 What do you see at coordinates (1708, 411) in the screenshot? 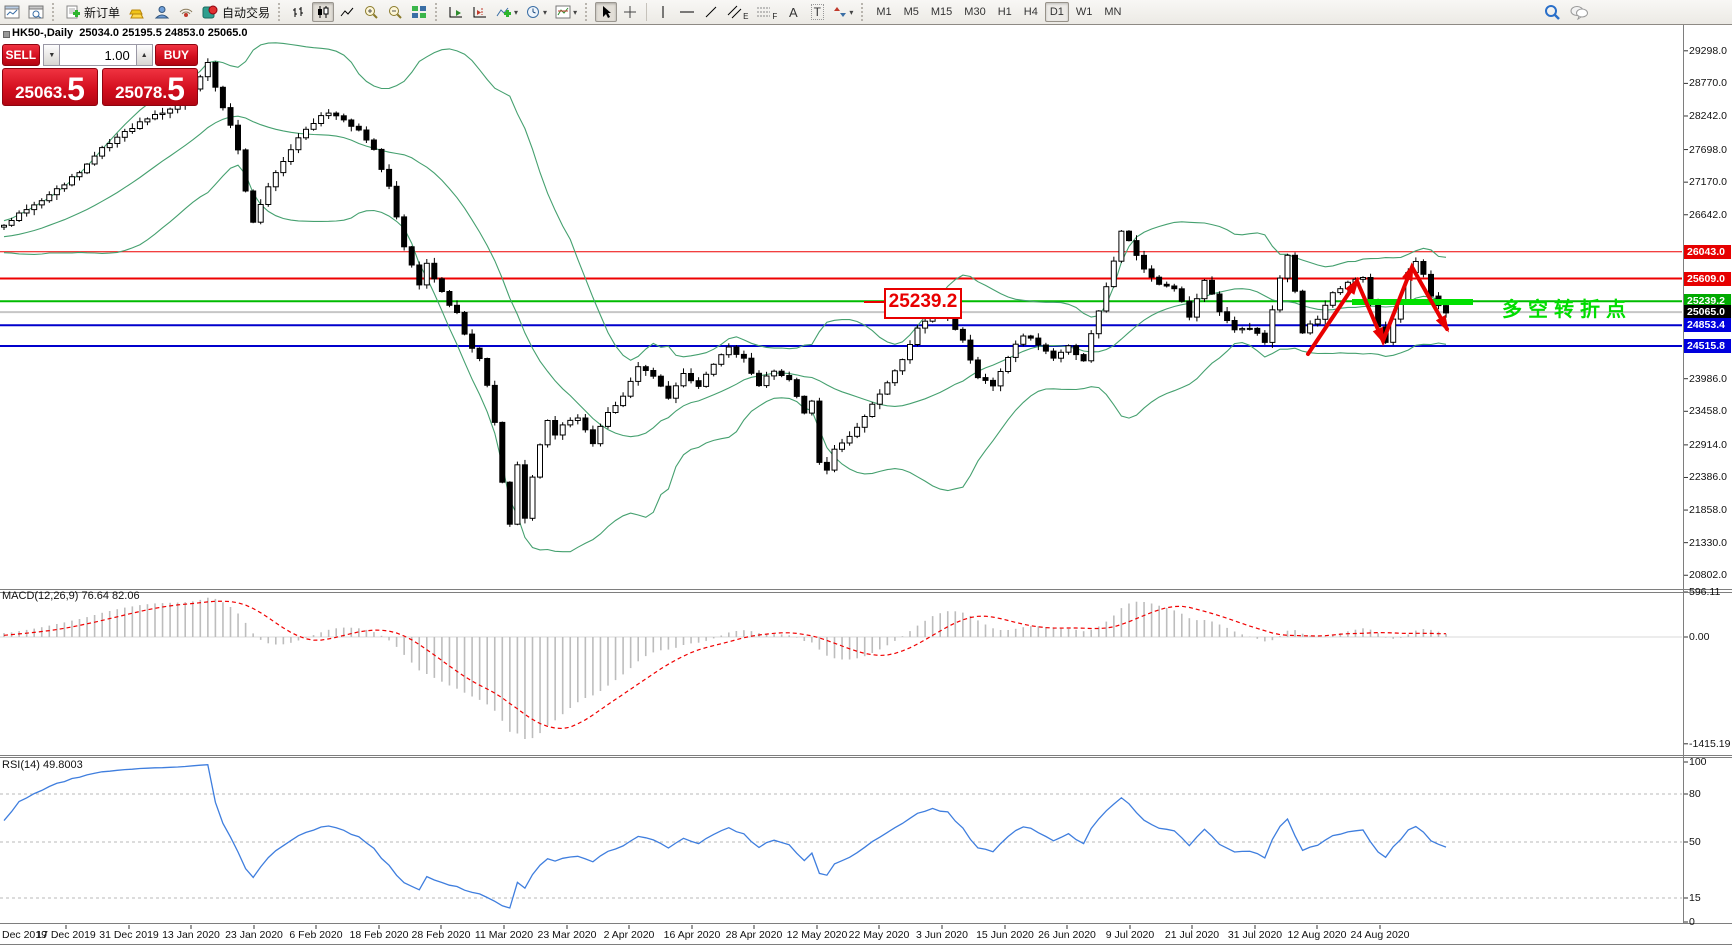
I see `price-axis-label: 23458.0` at bounding box center [1708, 411].